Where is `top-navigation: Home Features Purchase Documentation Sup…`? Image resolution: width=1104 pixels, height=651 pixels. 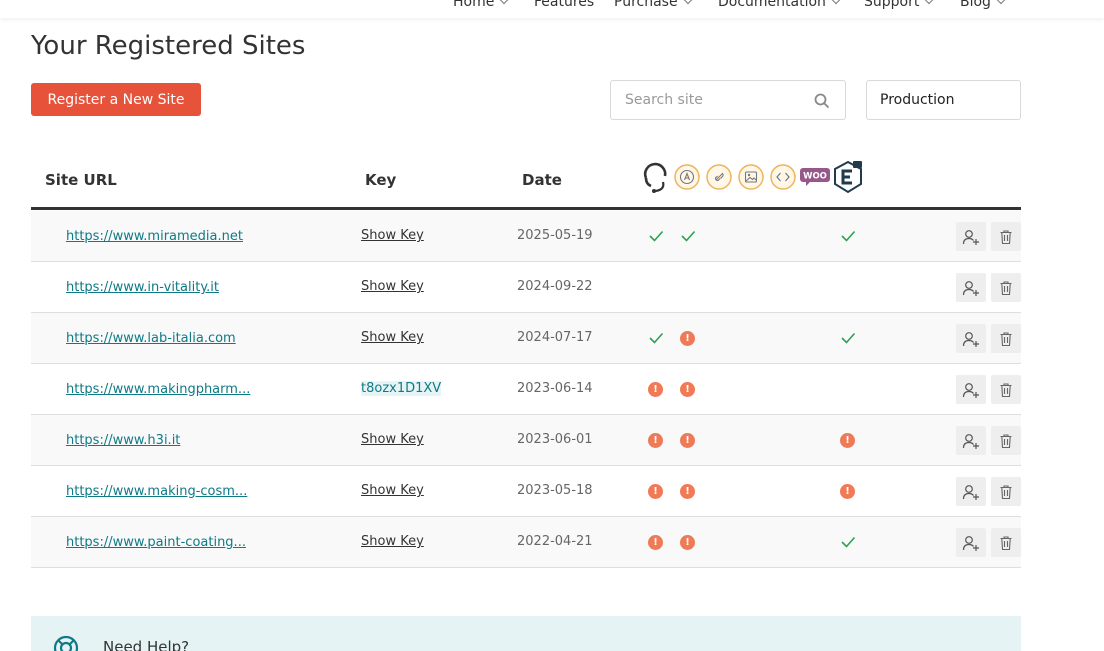 top-navigation: Home Features Purchase Documentation Sup… is located at coordinates (552, 9).